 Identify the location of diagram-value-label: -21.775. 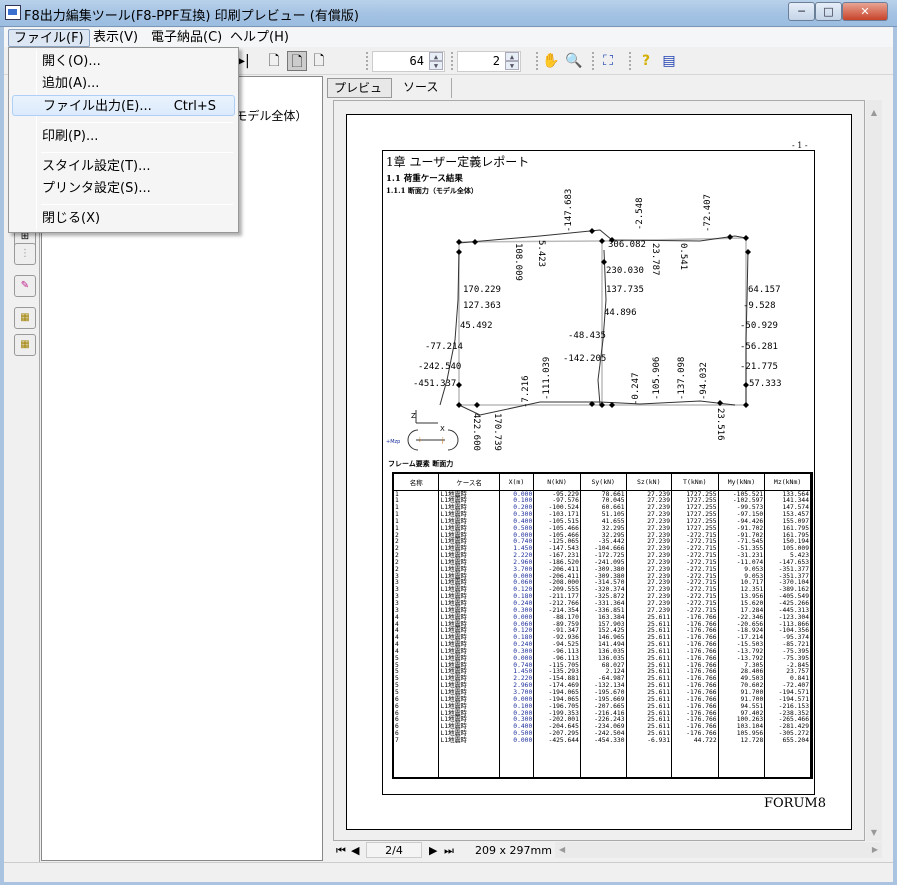
(759, 367).